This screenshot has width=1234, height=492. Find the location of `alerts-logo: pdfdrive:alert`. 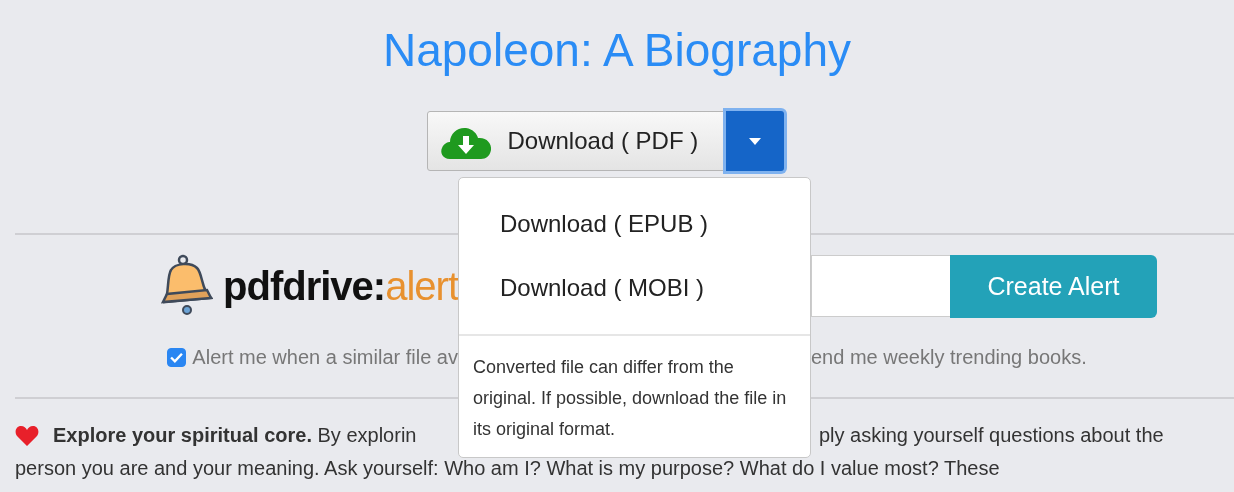

alerts-logo: pdfdrive:alert is located at coordinates (340, 286).